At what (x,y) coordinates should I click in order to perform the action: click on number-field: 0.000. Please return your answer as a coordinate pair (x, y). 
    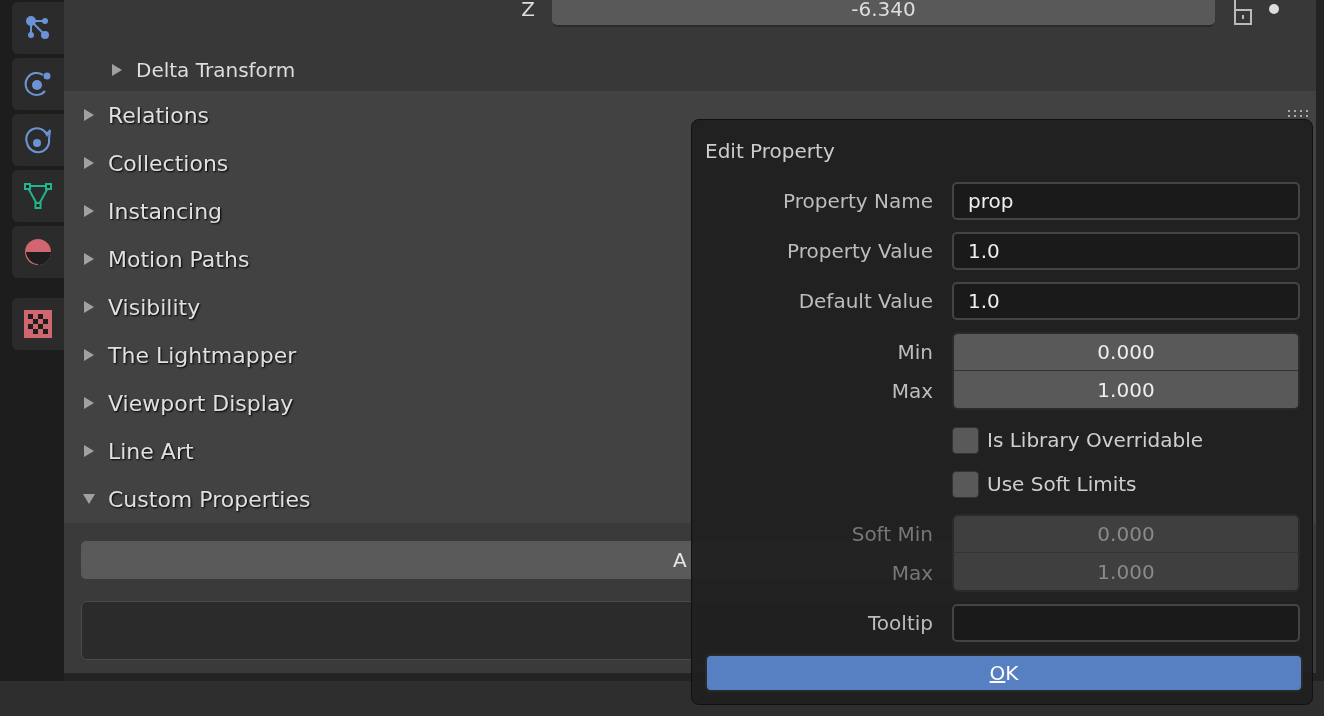
    Looking at the image, I should click on (1126, 351).